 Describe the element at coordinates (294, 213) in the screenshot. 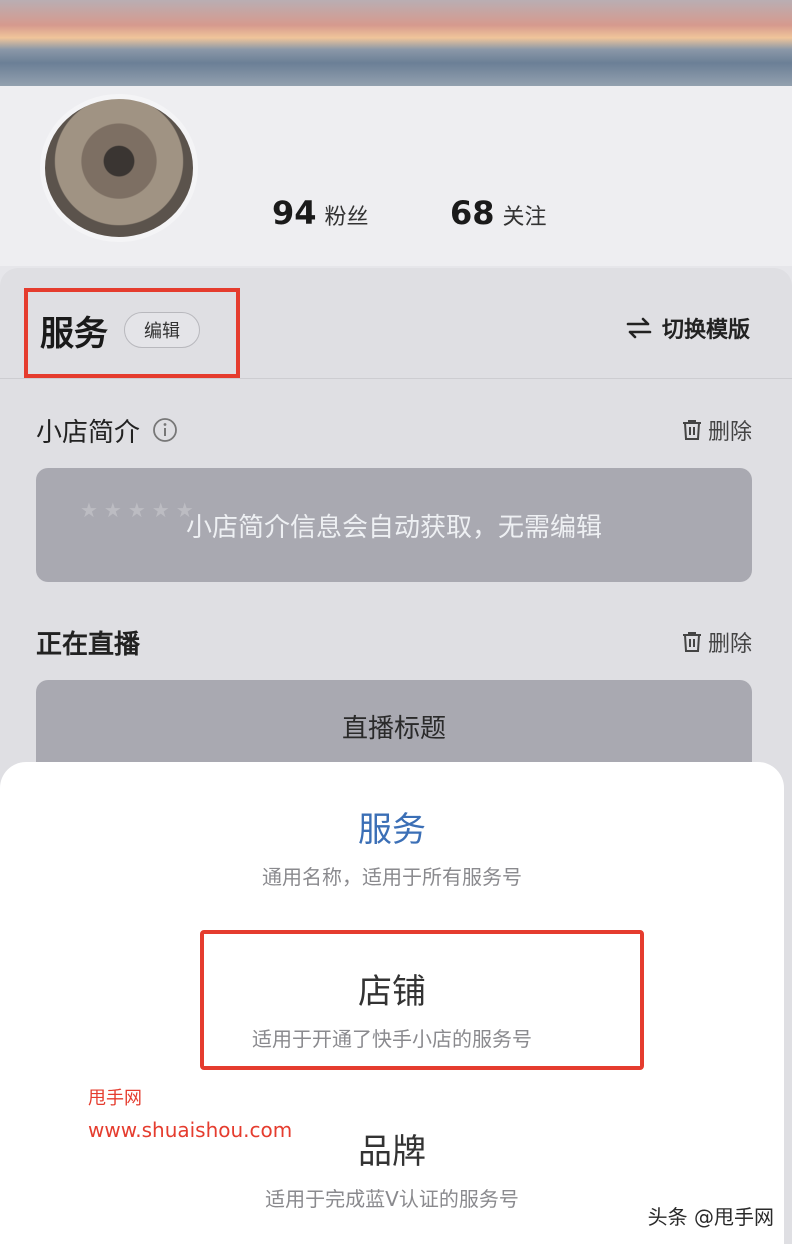

I see `fans-count: 94` at that location.